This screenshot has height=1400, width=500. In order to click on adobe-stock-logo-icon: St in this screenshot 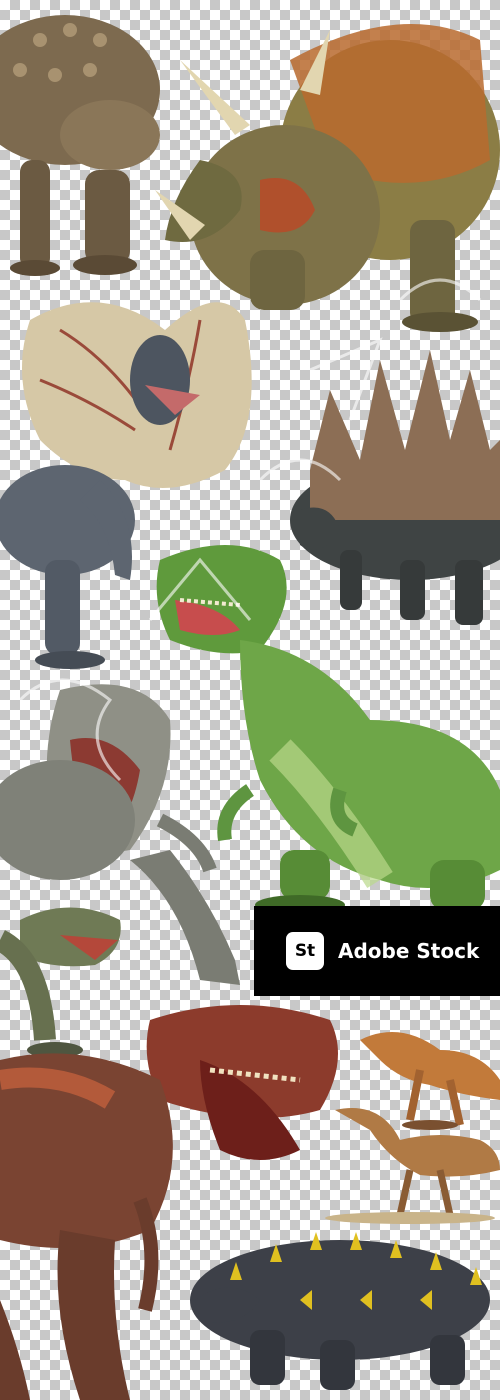, I will do `click(305, 951)`.